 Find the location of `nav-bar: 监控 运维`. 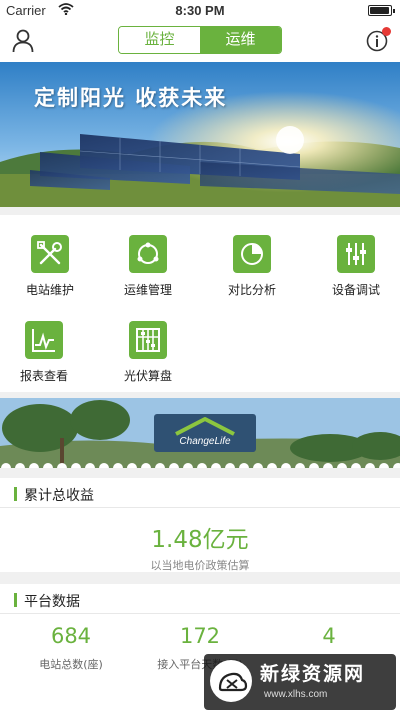

nav-bar: 监控 运维 is located at coordinates (200, 41).